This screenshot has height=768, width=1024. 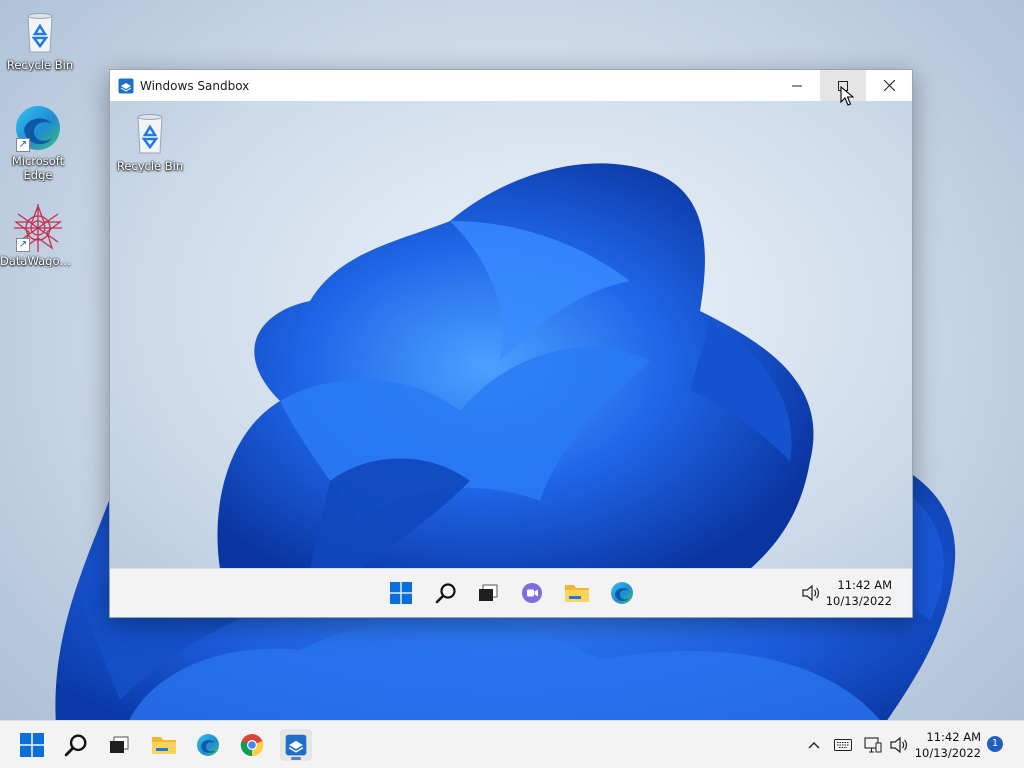 What do you see at coordinates (940, 745) in the screenshot?
I see `clock: 11:42 AM 10/13/2022` at bounding box center [940, 745].